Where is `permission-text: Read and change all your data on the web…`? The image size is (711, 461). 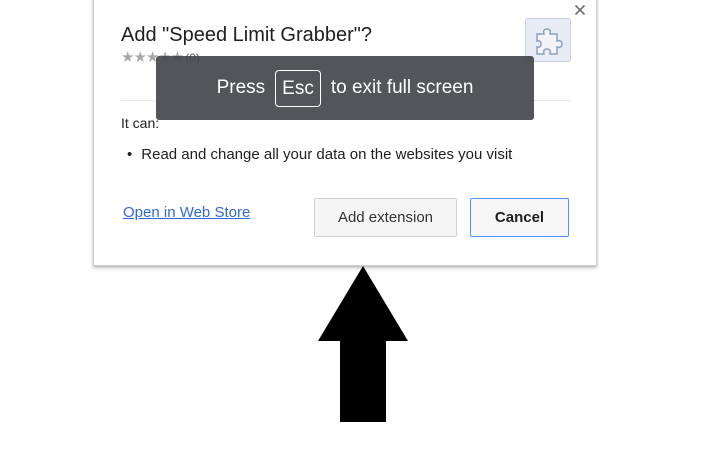 permission-text: Read and change all your data on the web… is located at coordinates (327, 154).